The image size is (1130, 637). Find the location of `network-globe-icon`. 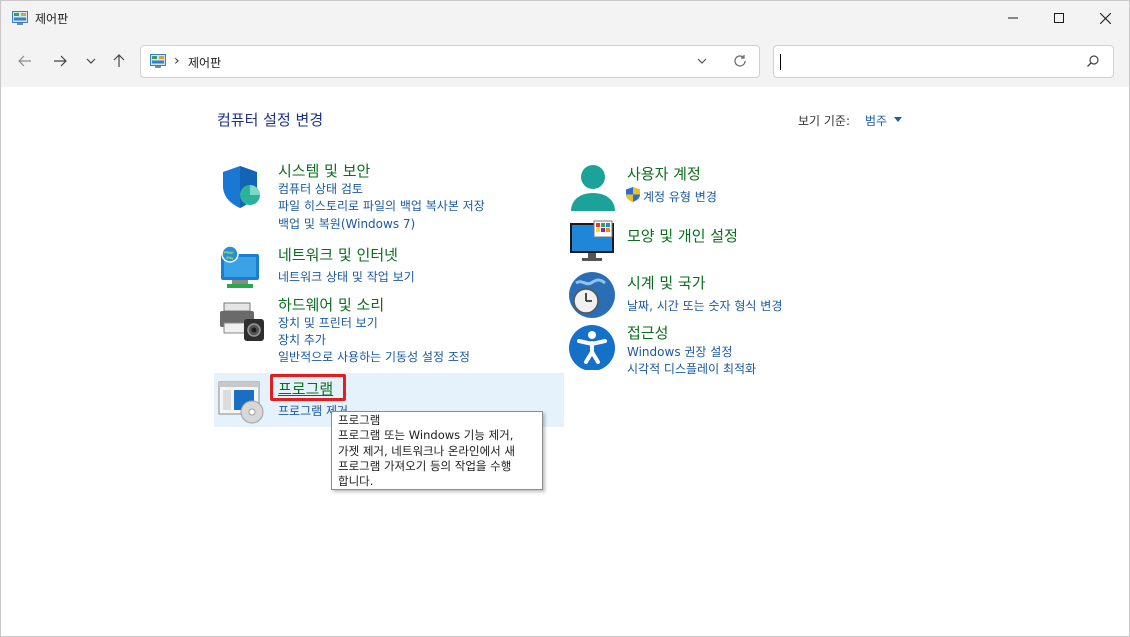

network-globe-icon is located at coordinates (240, 266).